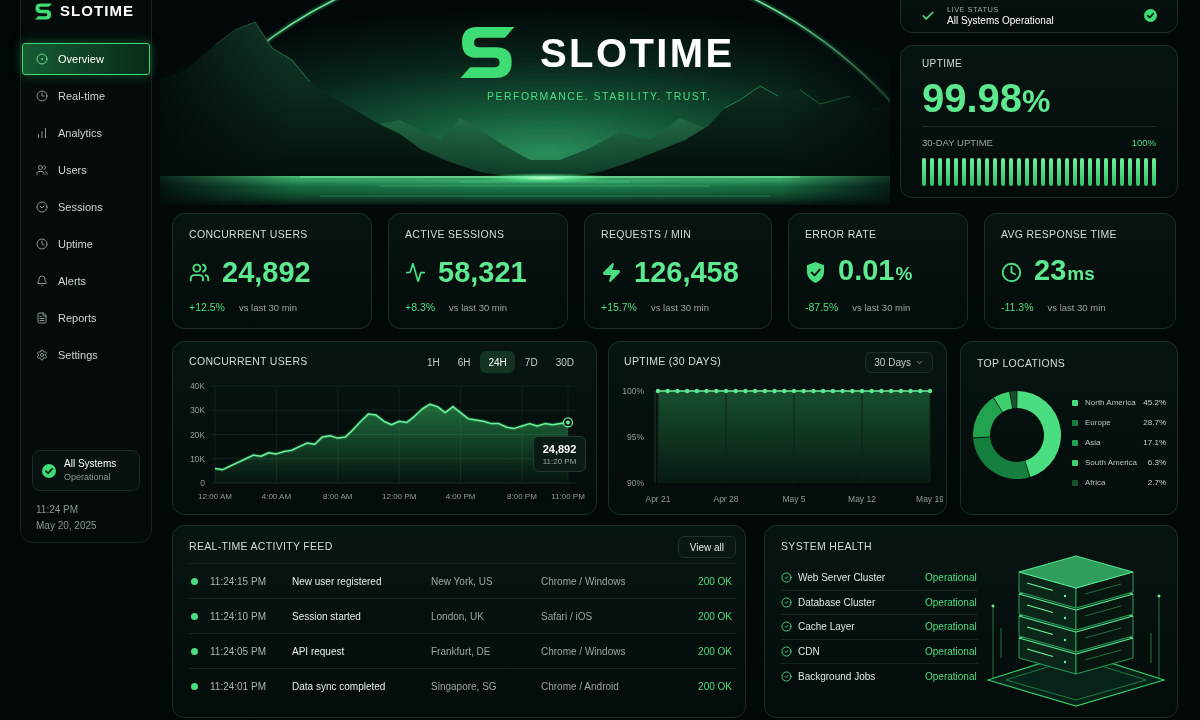  Describe the element at coordinates (455, 234) in the screenshot. I see `stat-label: ACTIVE SESSIONS` at that location.